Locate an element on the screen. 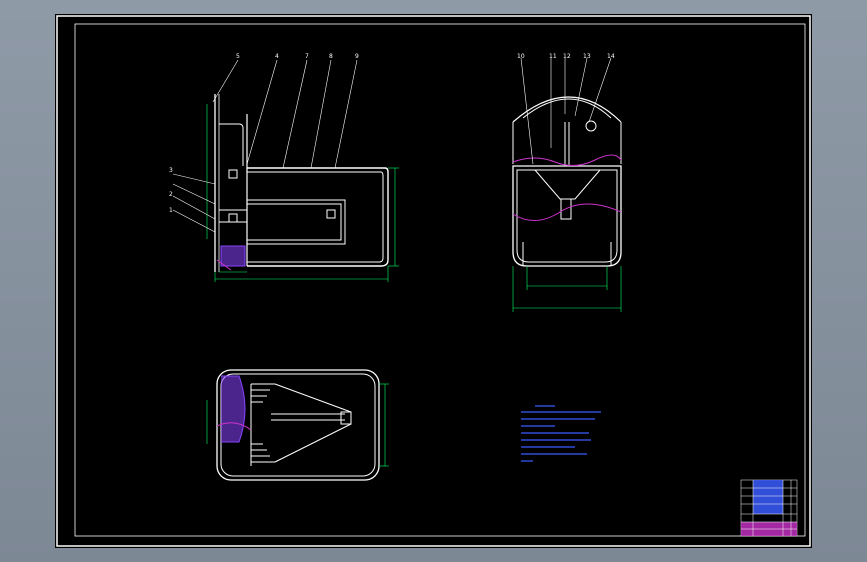 This screenshot has height=562, width=867. part-label: 1 is located at coordinates (171, 210).